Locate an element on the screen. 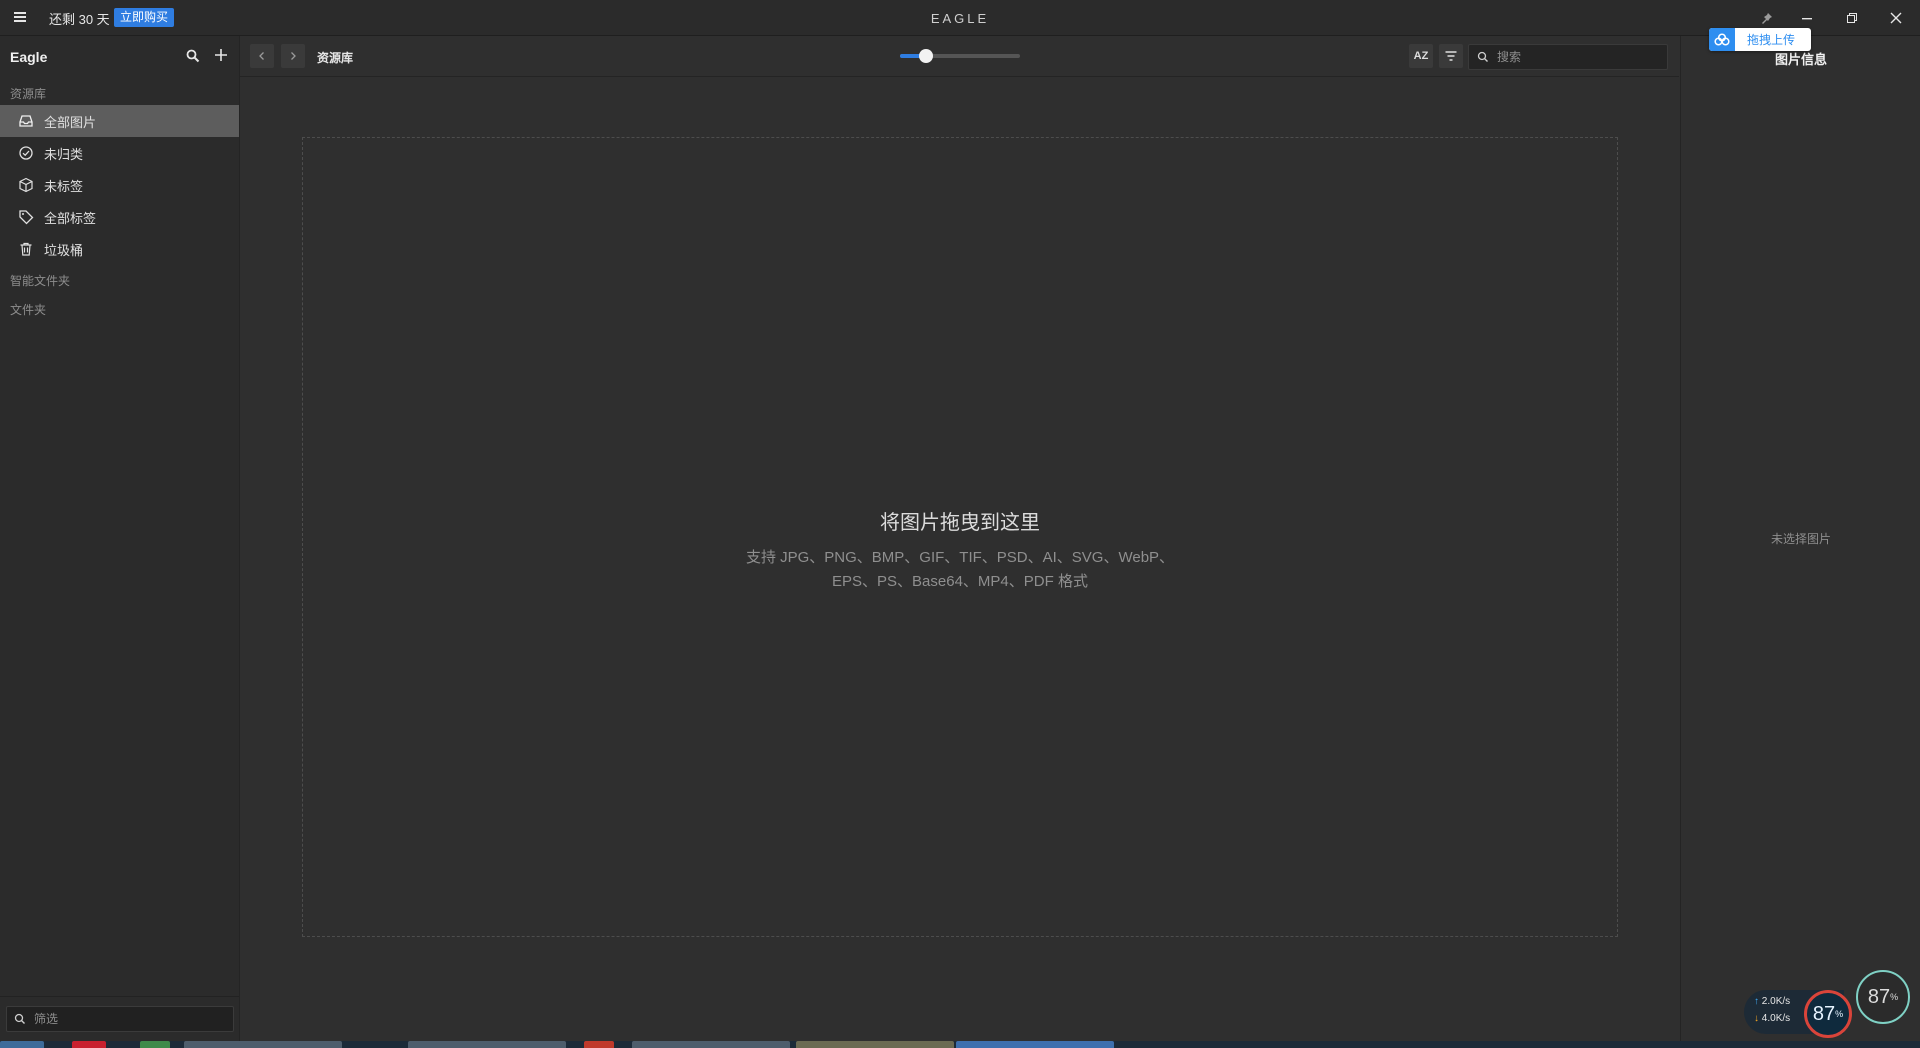  memory-gauge-value: 87 is located at coordinates (1879, 996).